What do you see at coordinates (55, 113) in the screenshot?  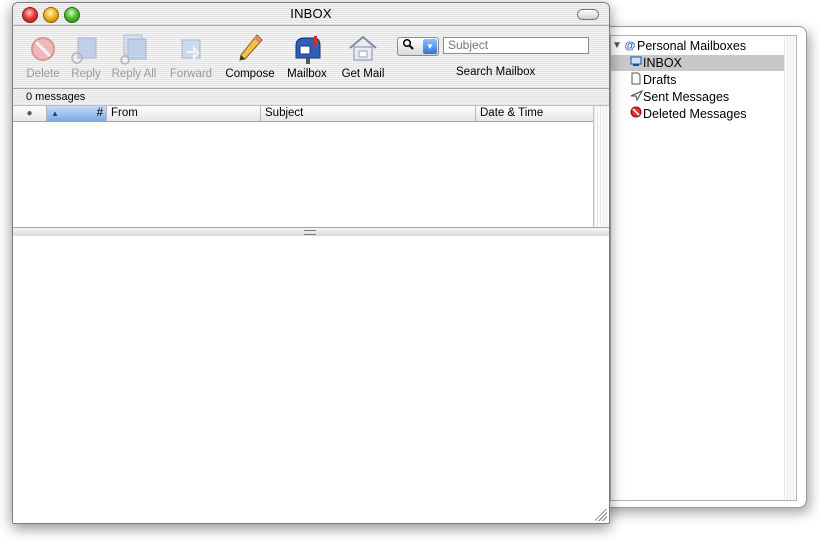 I see `sort-ascending-icon: ▲` at bounding box center [55, 113].